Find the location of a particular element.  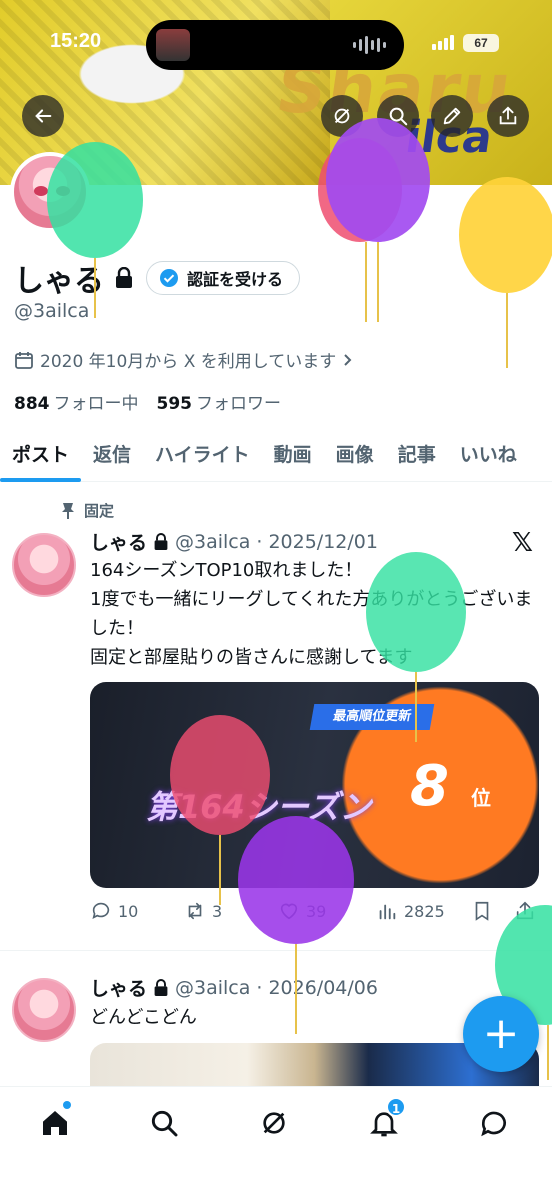

search-icon is located at coordinates (164, 1123).